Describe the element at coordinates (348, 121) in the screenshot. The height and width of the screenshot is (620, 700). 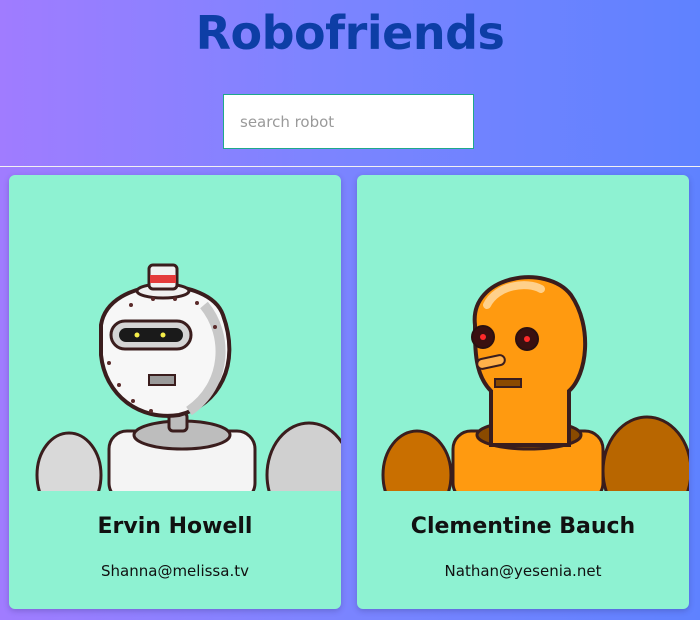
I see `search-input` at that location.